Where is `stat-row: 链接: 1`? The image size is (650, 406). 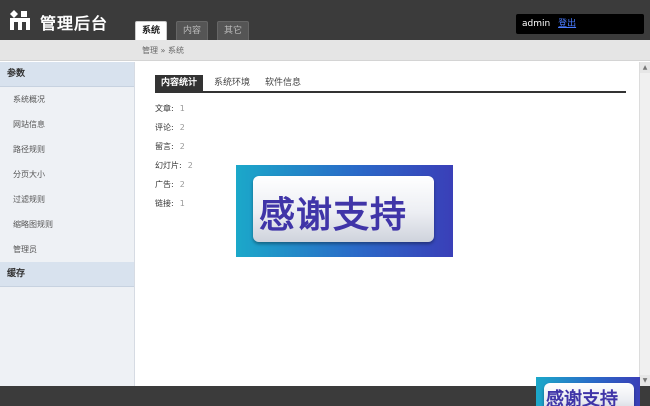 stat-row: 链接: 1 is located at coordinates (174, 206).